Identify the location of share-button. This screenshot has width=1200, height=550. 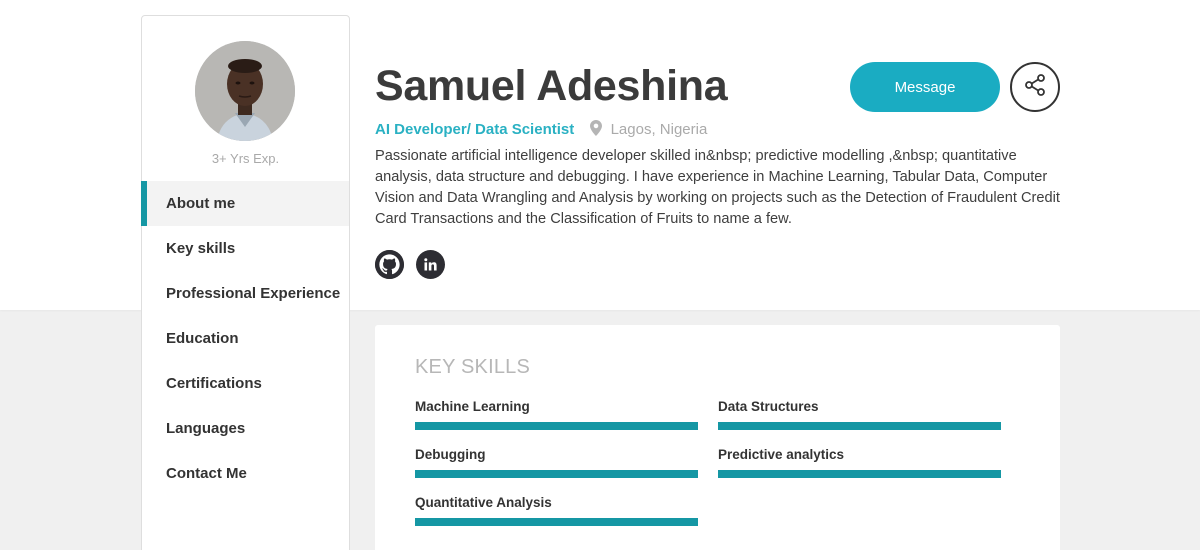
(1035, 87).